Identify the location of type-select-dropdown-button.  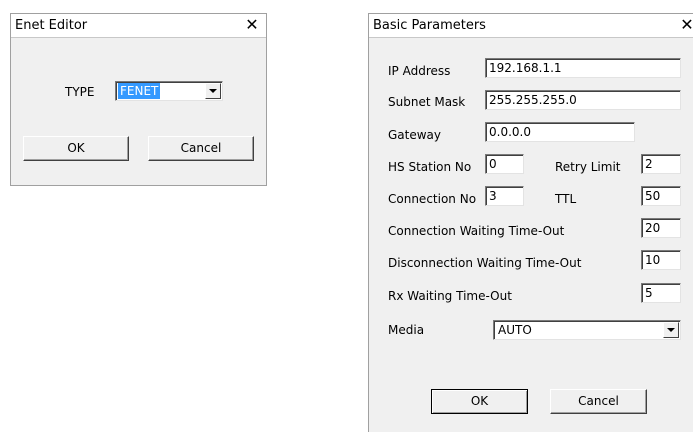
(213, 91).